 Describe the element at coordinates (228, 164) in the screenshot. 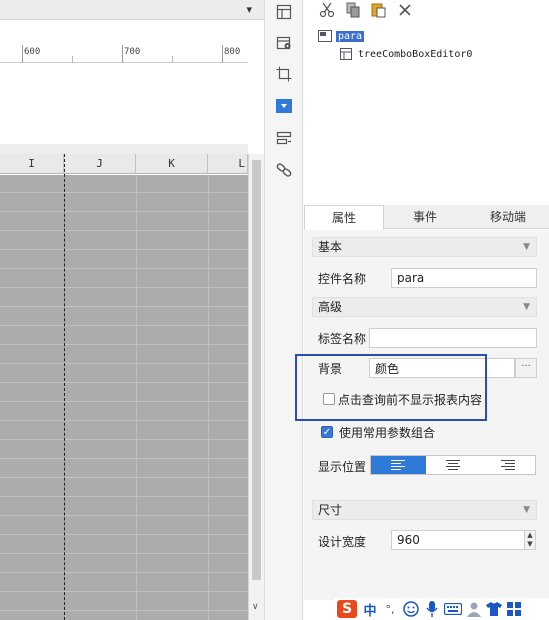

I see `column-header-l: L` at that location.